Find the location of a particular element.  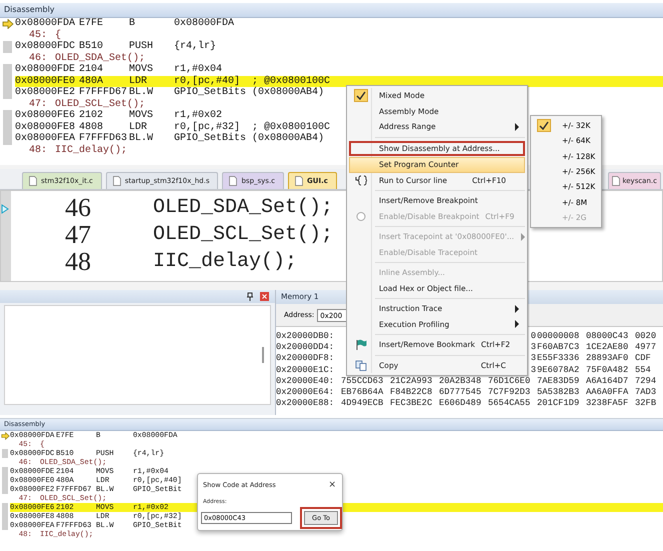

memory-value: 6D777545 is located at coordinates (460, 392).